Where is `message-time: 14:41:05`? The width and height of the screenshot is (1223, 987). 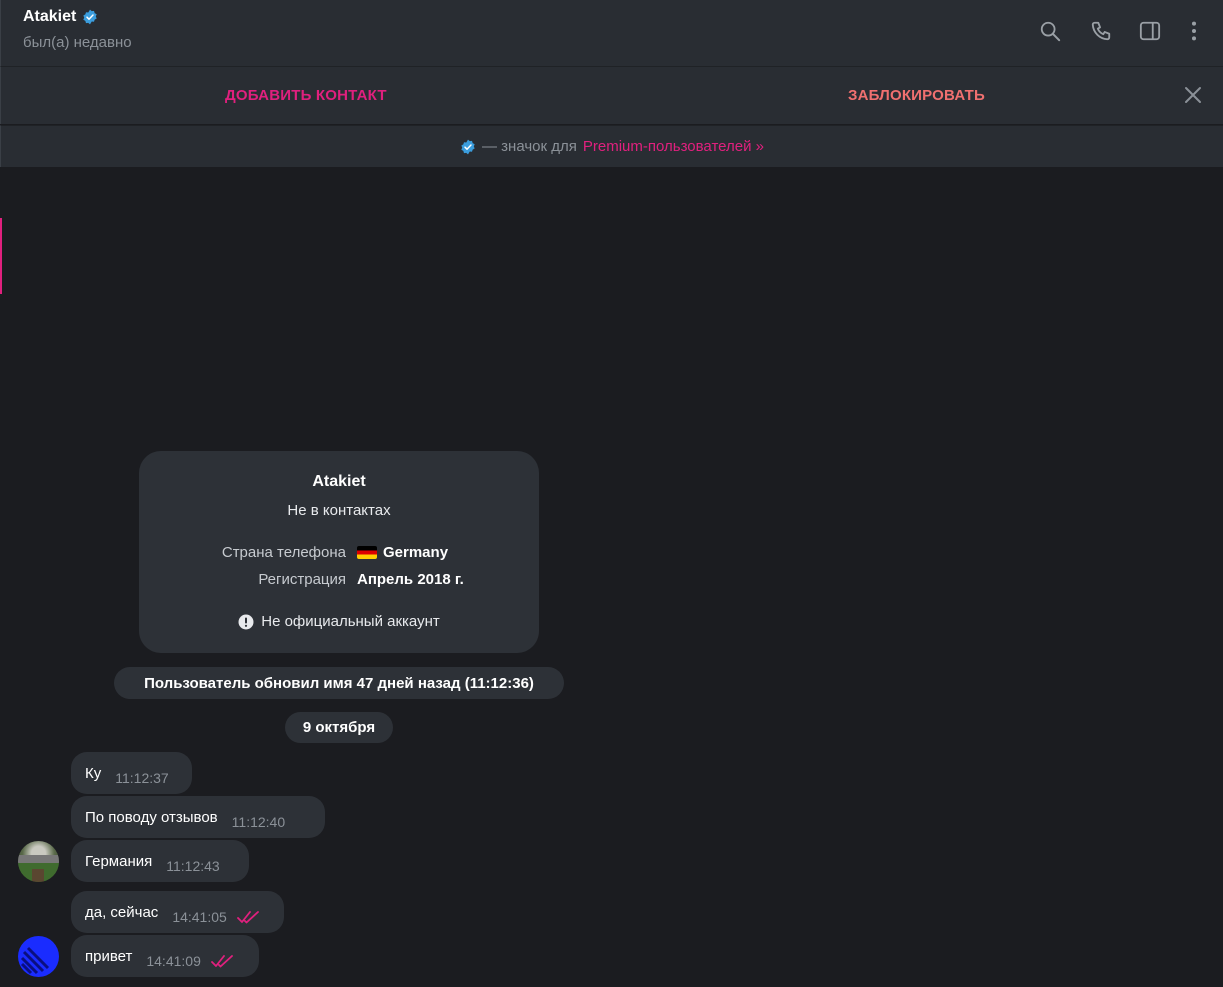
message-time: 14:41:05 is located at coordinates (199, 917).